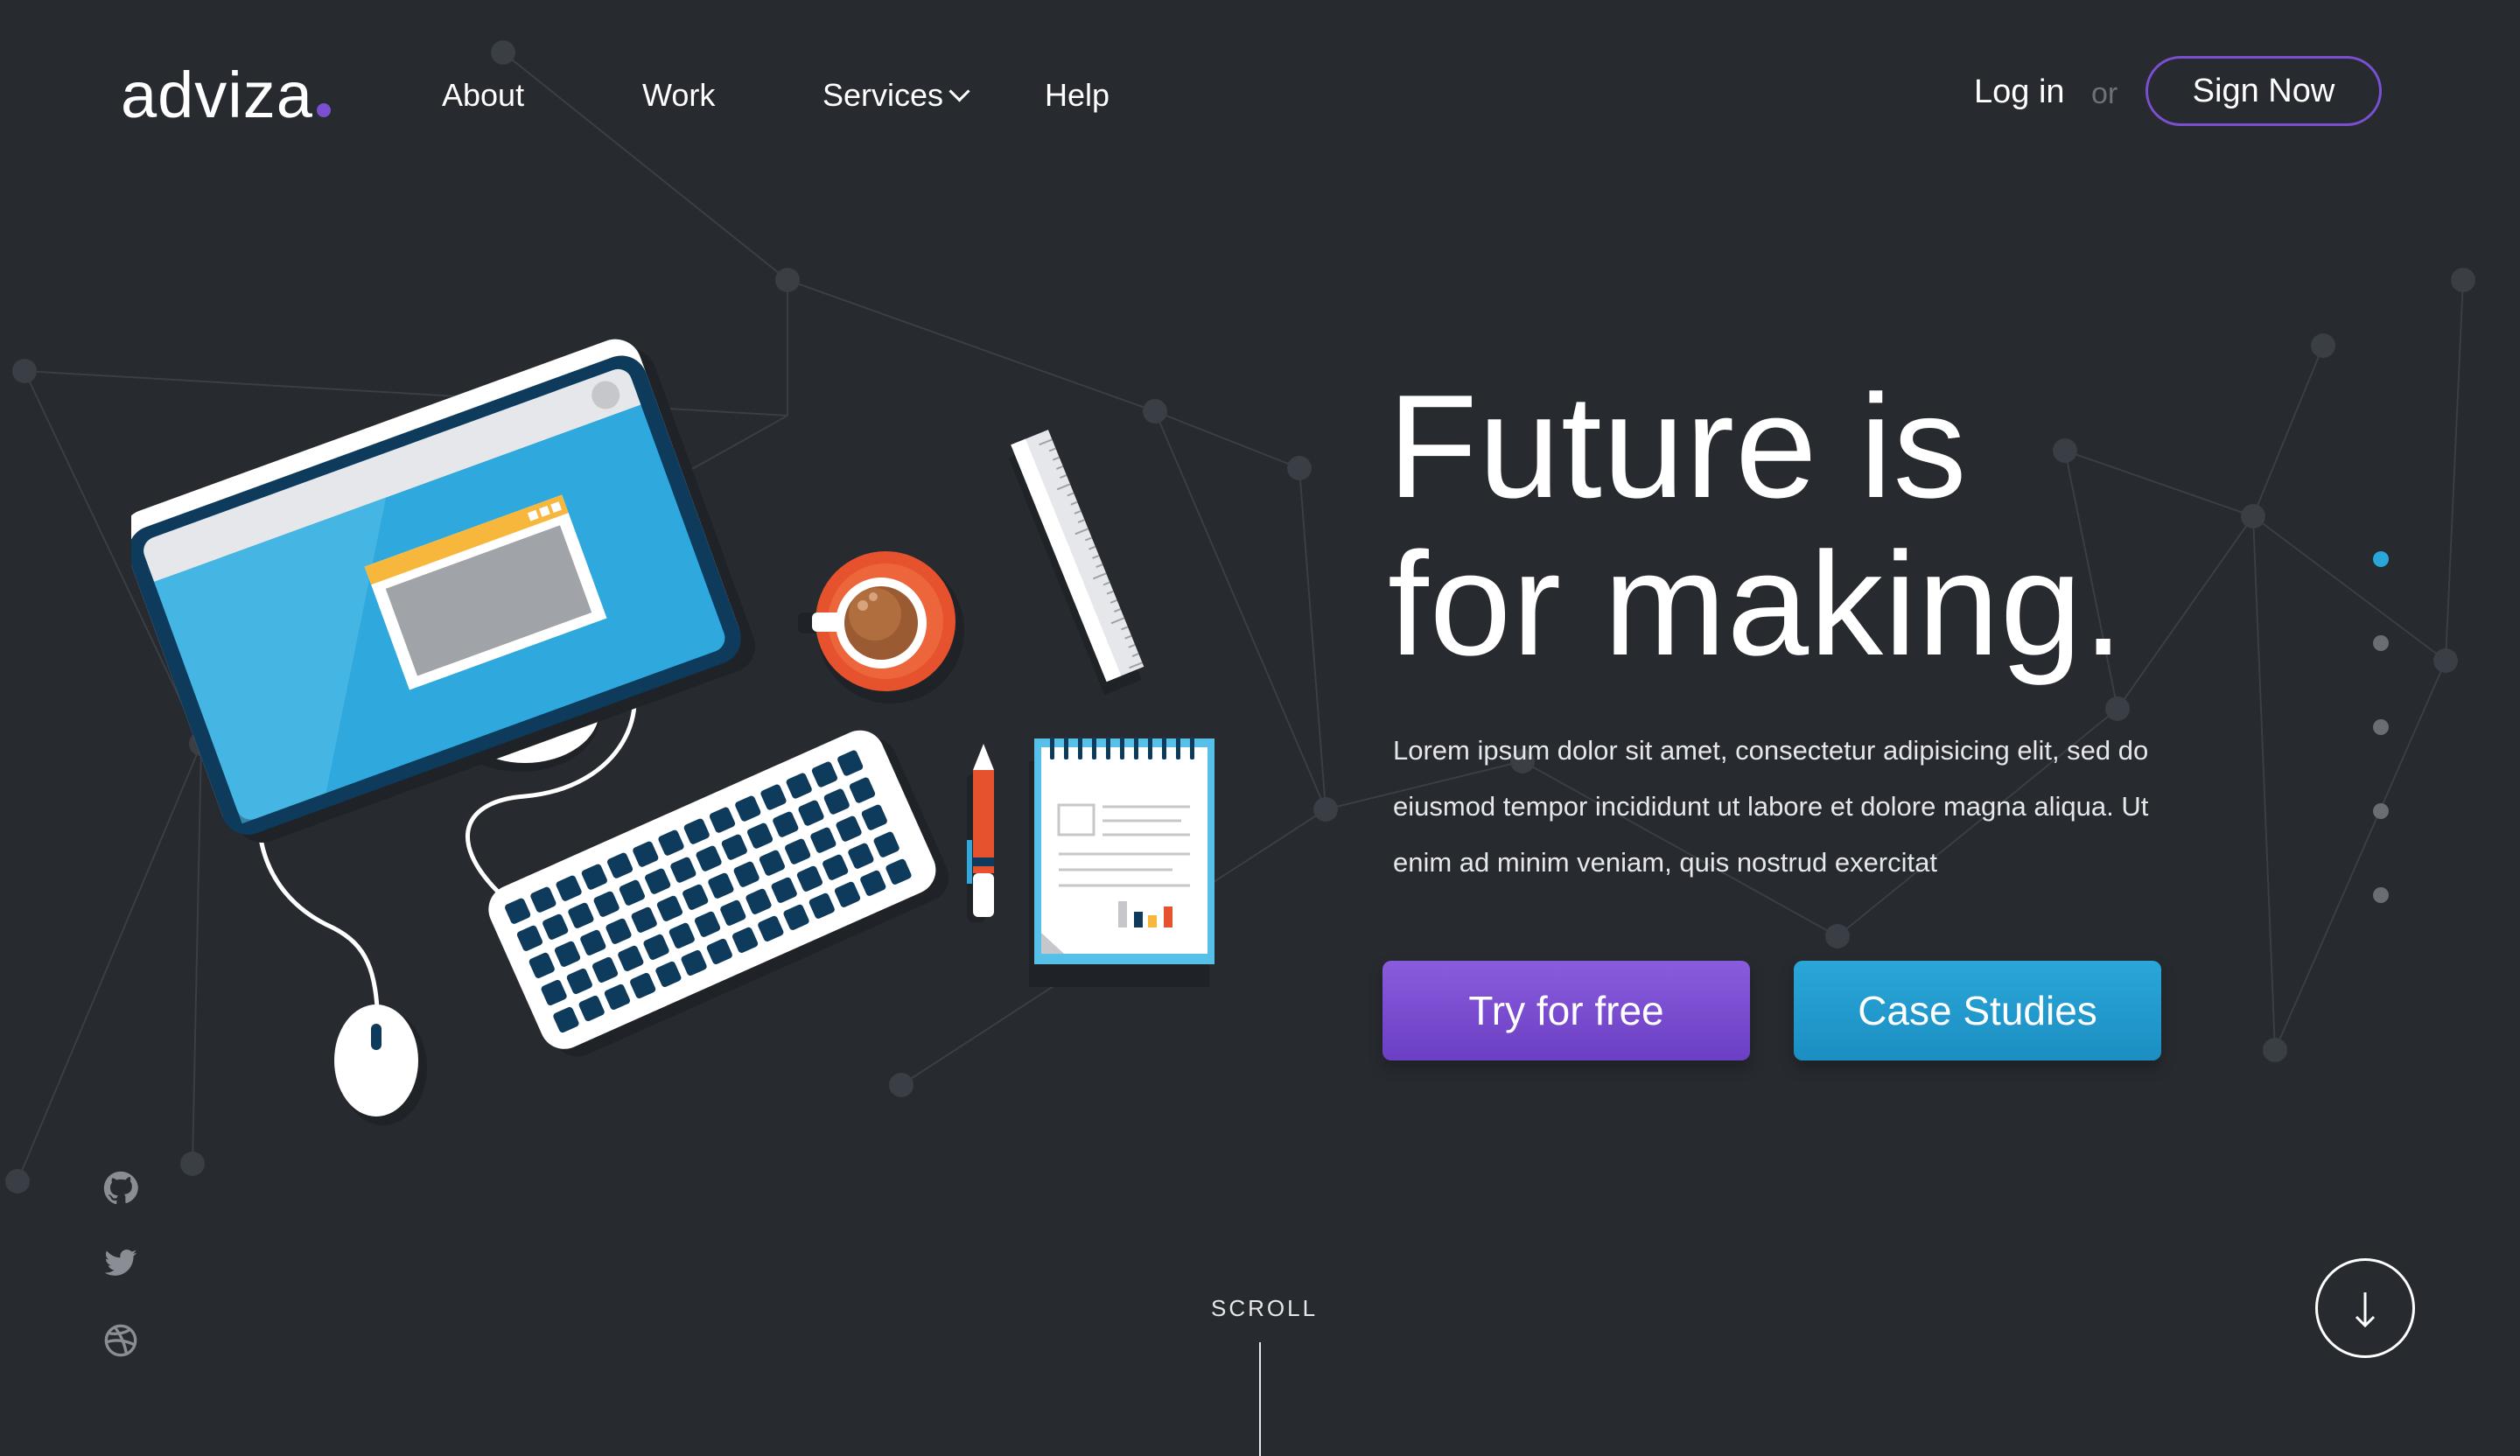  I want to click on hero-title: Future is for making., so click(1756, 525).